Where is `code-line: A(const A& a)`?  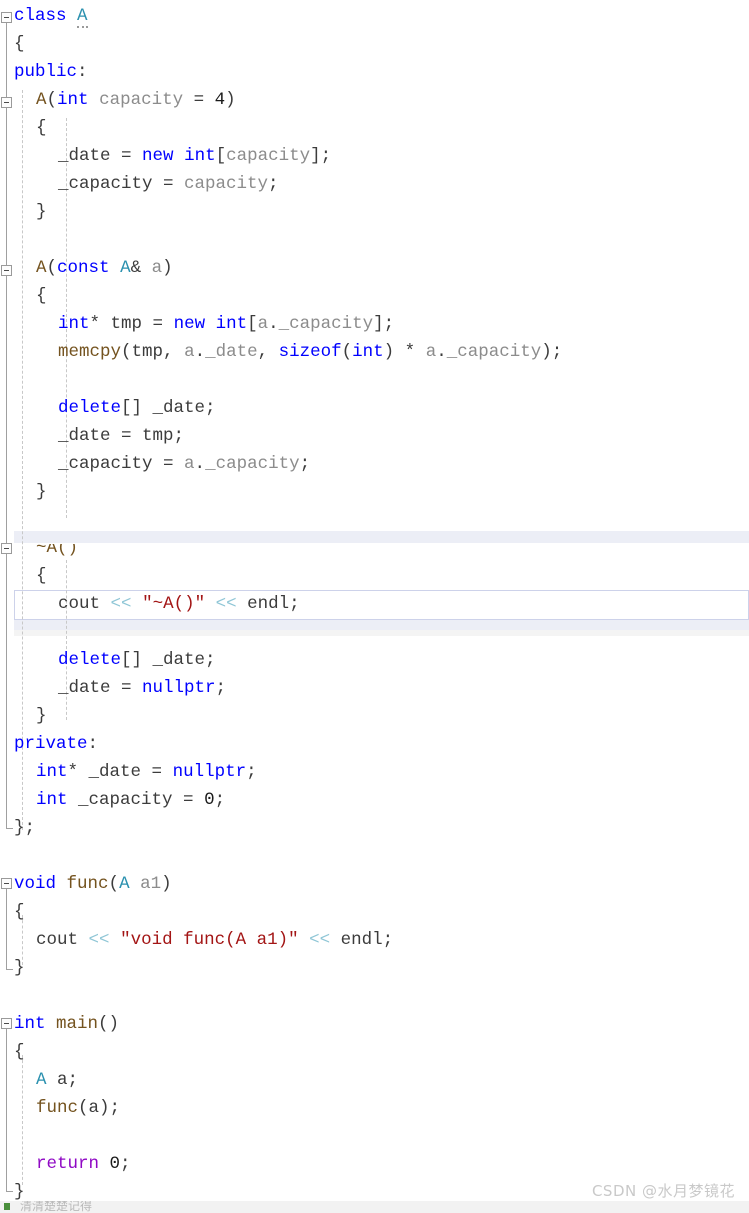 code-line: A(const A& a) is located at coordinates (374, 268).